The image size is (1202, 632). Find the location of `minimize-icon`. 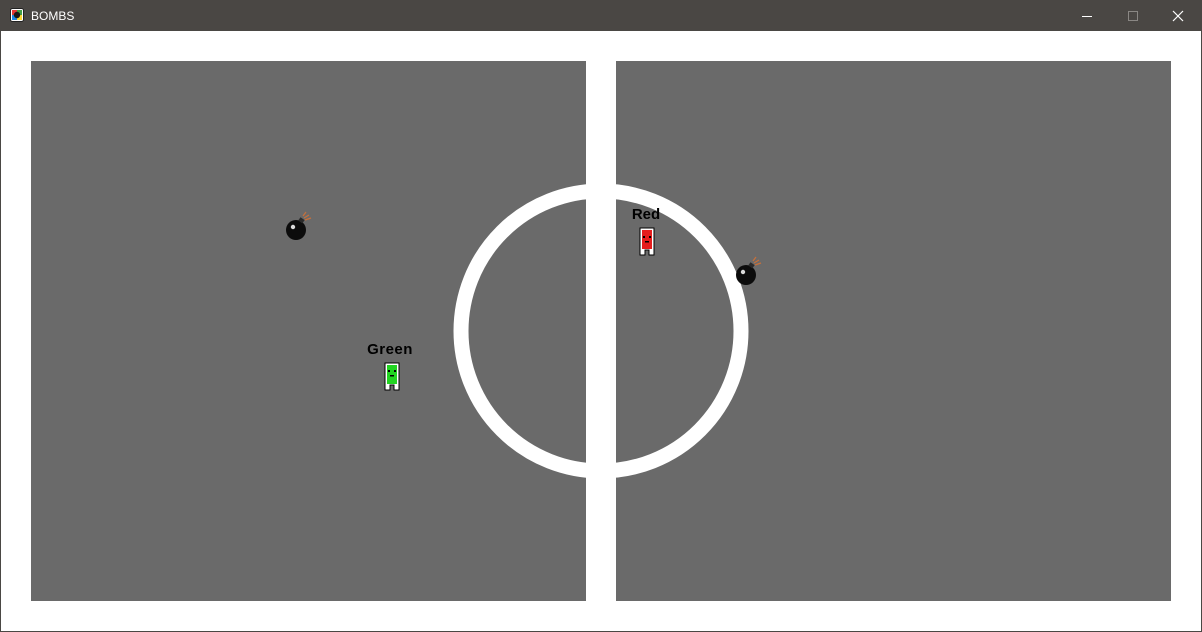

minimize-icon is located at coordinates (1087, 16).